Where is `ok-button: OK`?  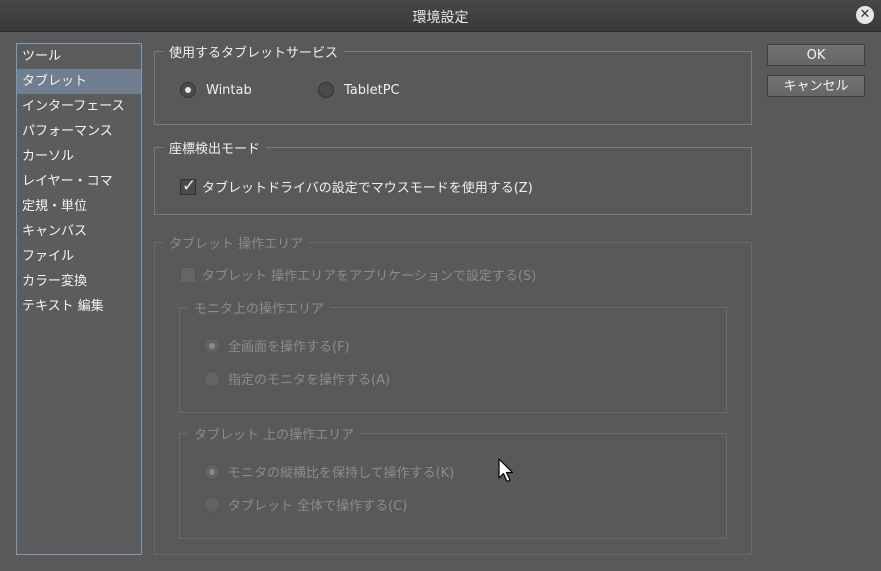 ok-button: OK is located at coordinates (816, 55).